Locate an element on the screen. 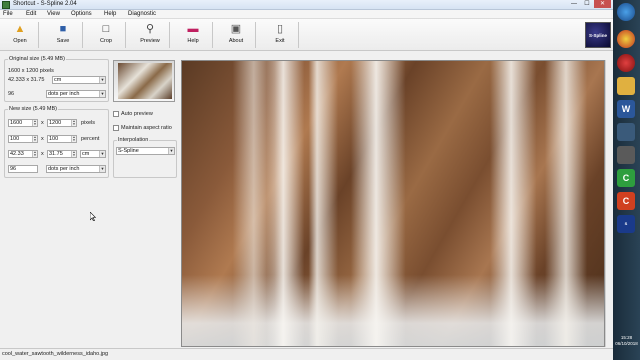 The width and height of the screenshot is (640, 360). clock-date: 06/10/2018 is located at coordinates (626, 343).